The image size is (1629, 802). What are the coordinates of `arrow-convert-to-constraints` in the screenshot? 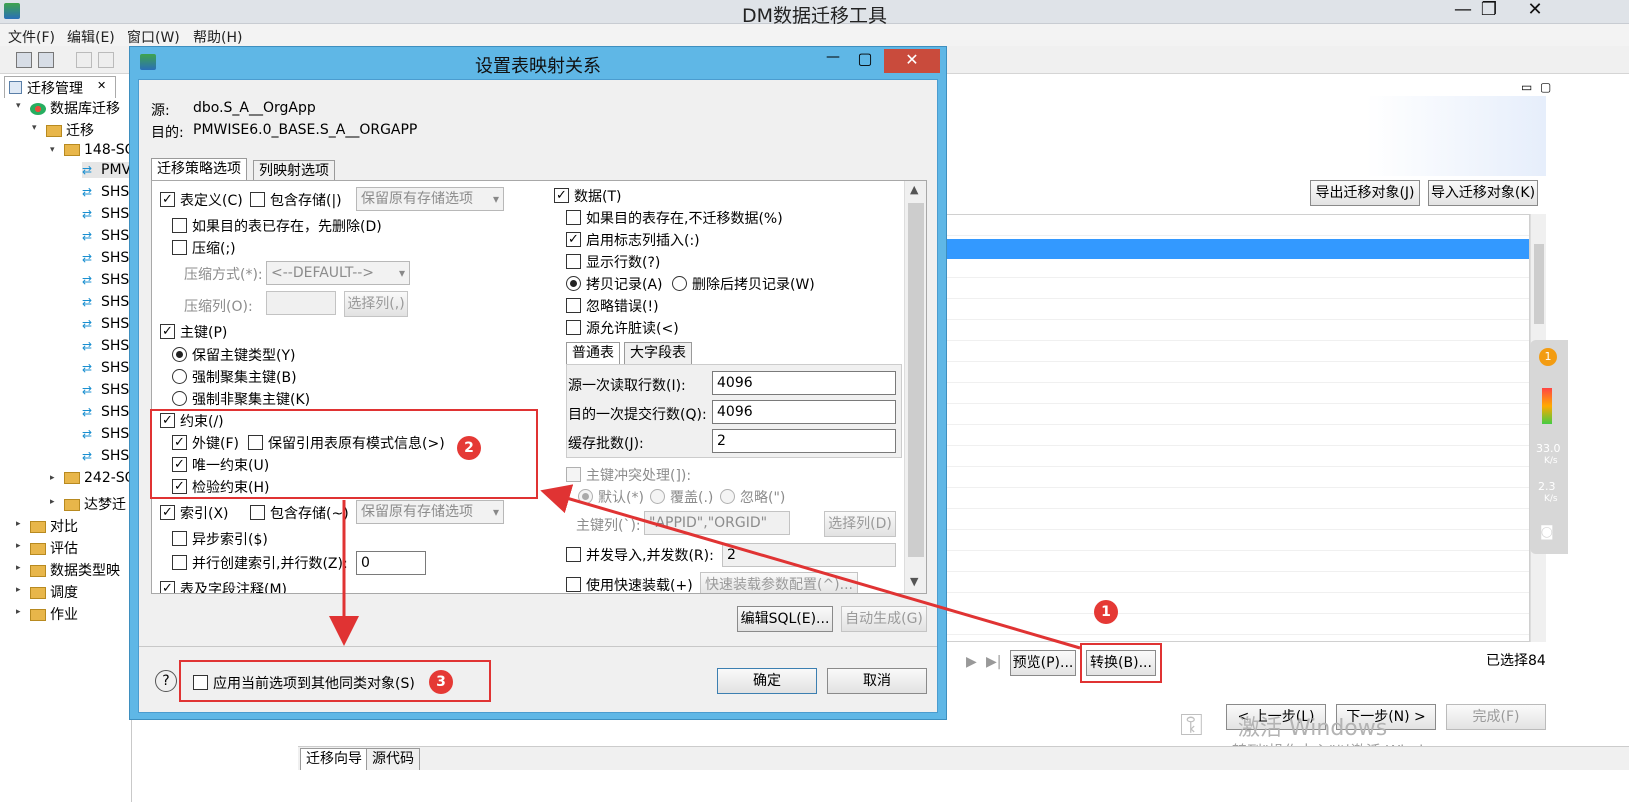 It's located at (810, 567).